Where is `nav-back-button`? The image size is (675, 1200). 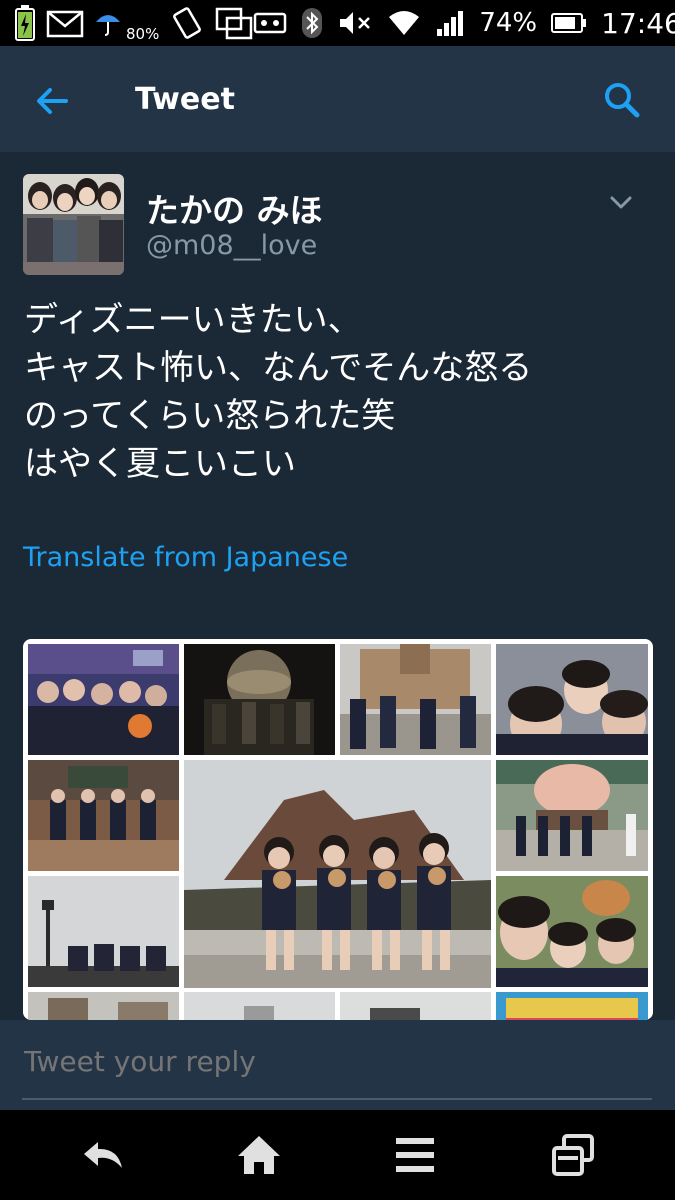
nav-back-button is located at coordinates (103, 1155).